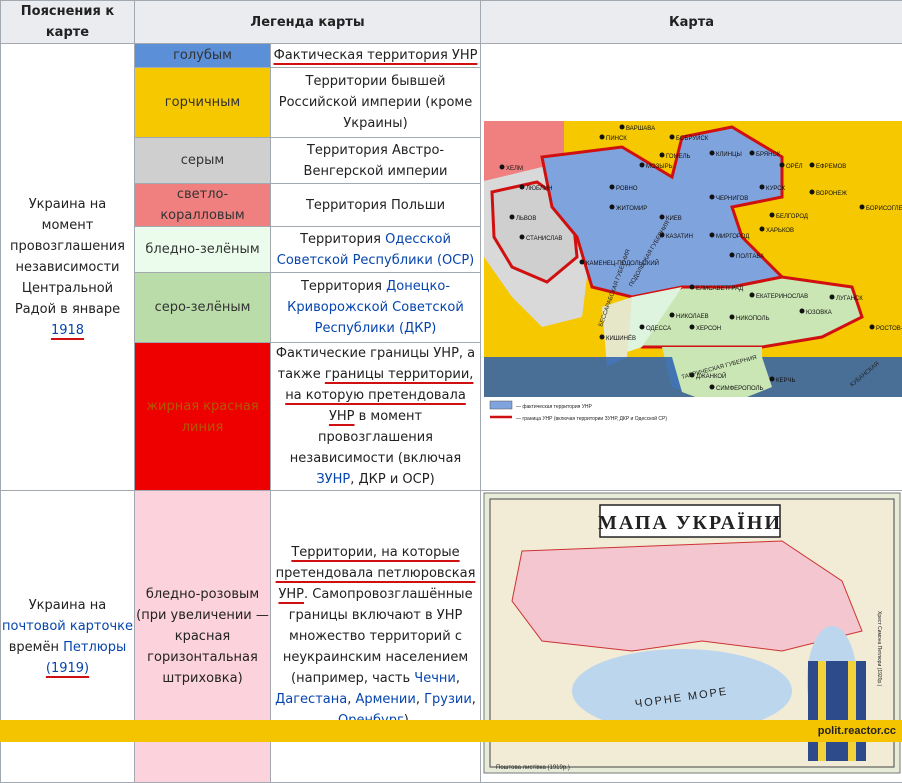 The height and width of the screenshot is (783, 902). I want to click on city-label: ЧЕРНИГОВ, so click(732, 199).